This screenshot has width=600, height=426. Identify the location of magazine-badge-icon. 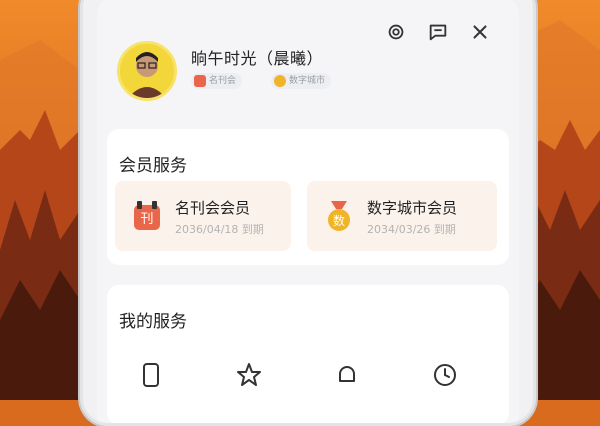
(200, 81).